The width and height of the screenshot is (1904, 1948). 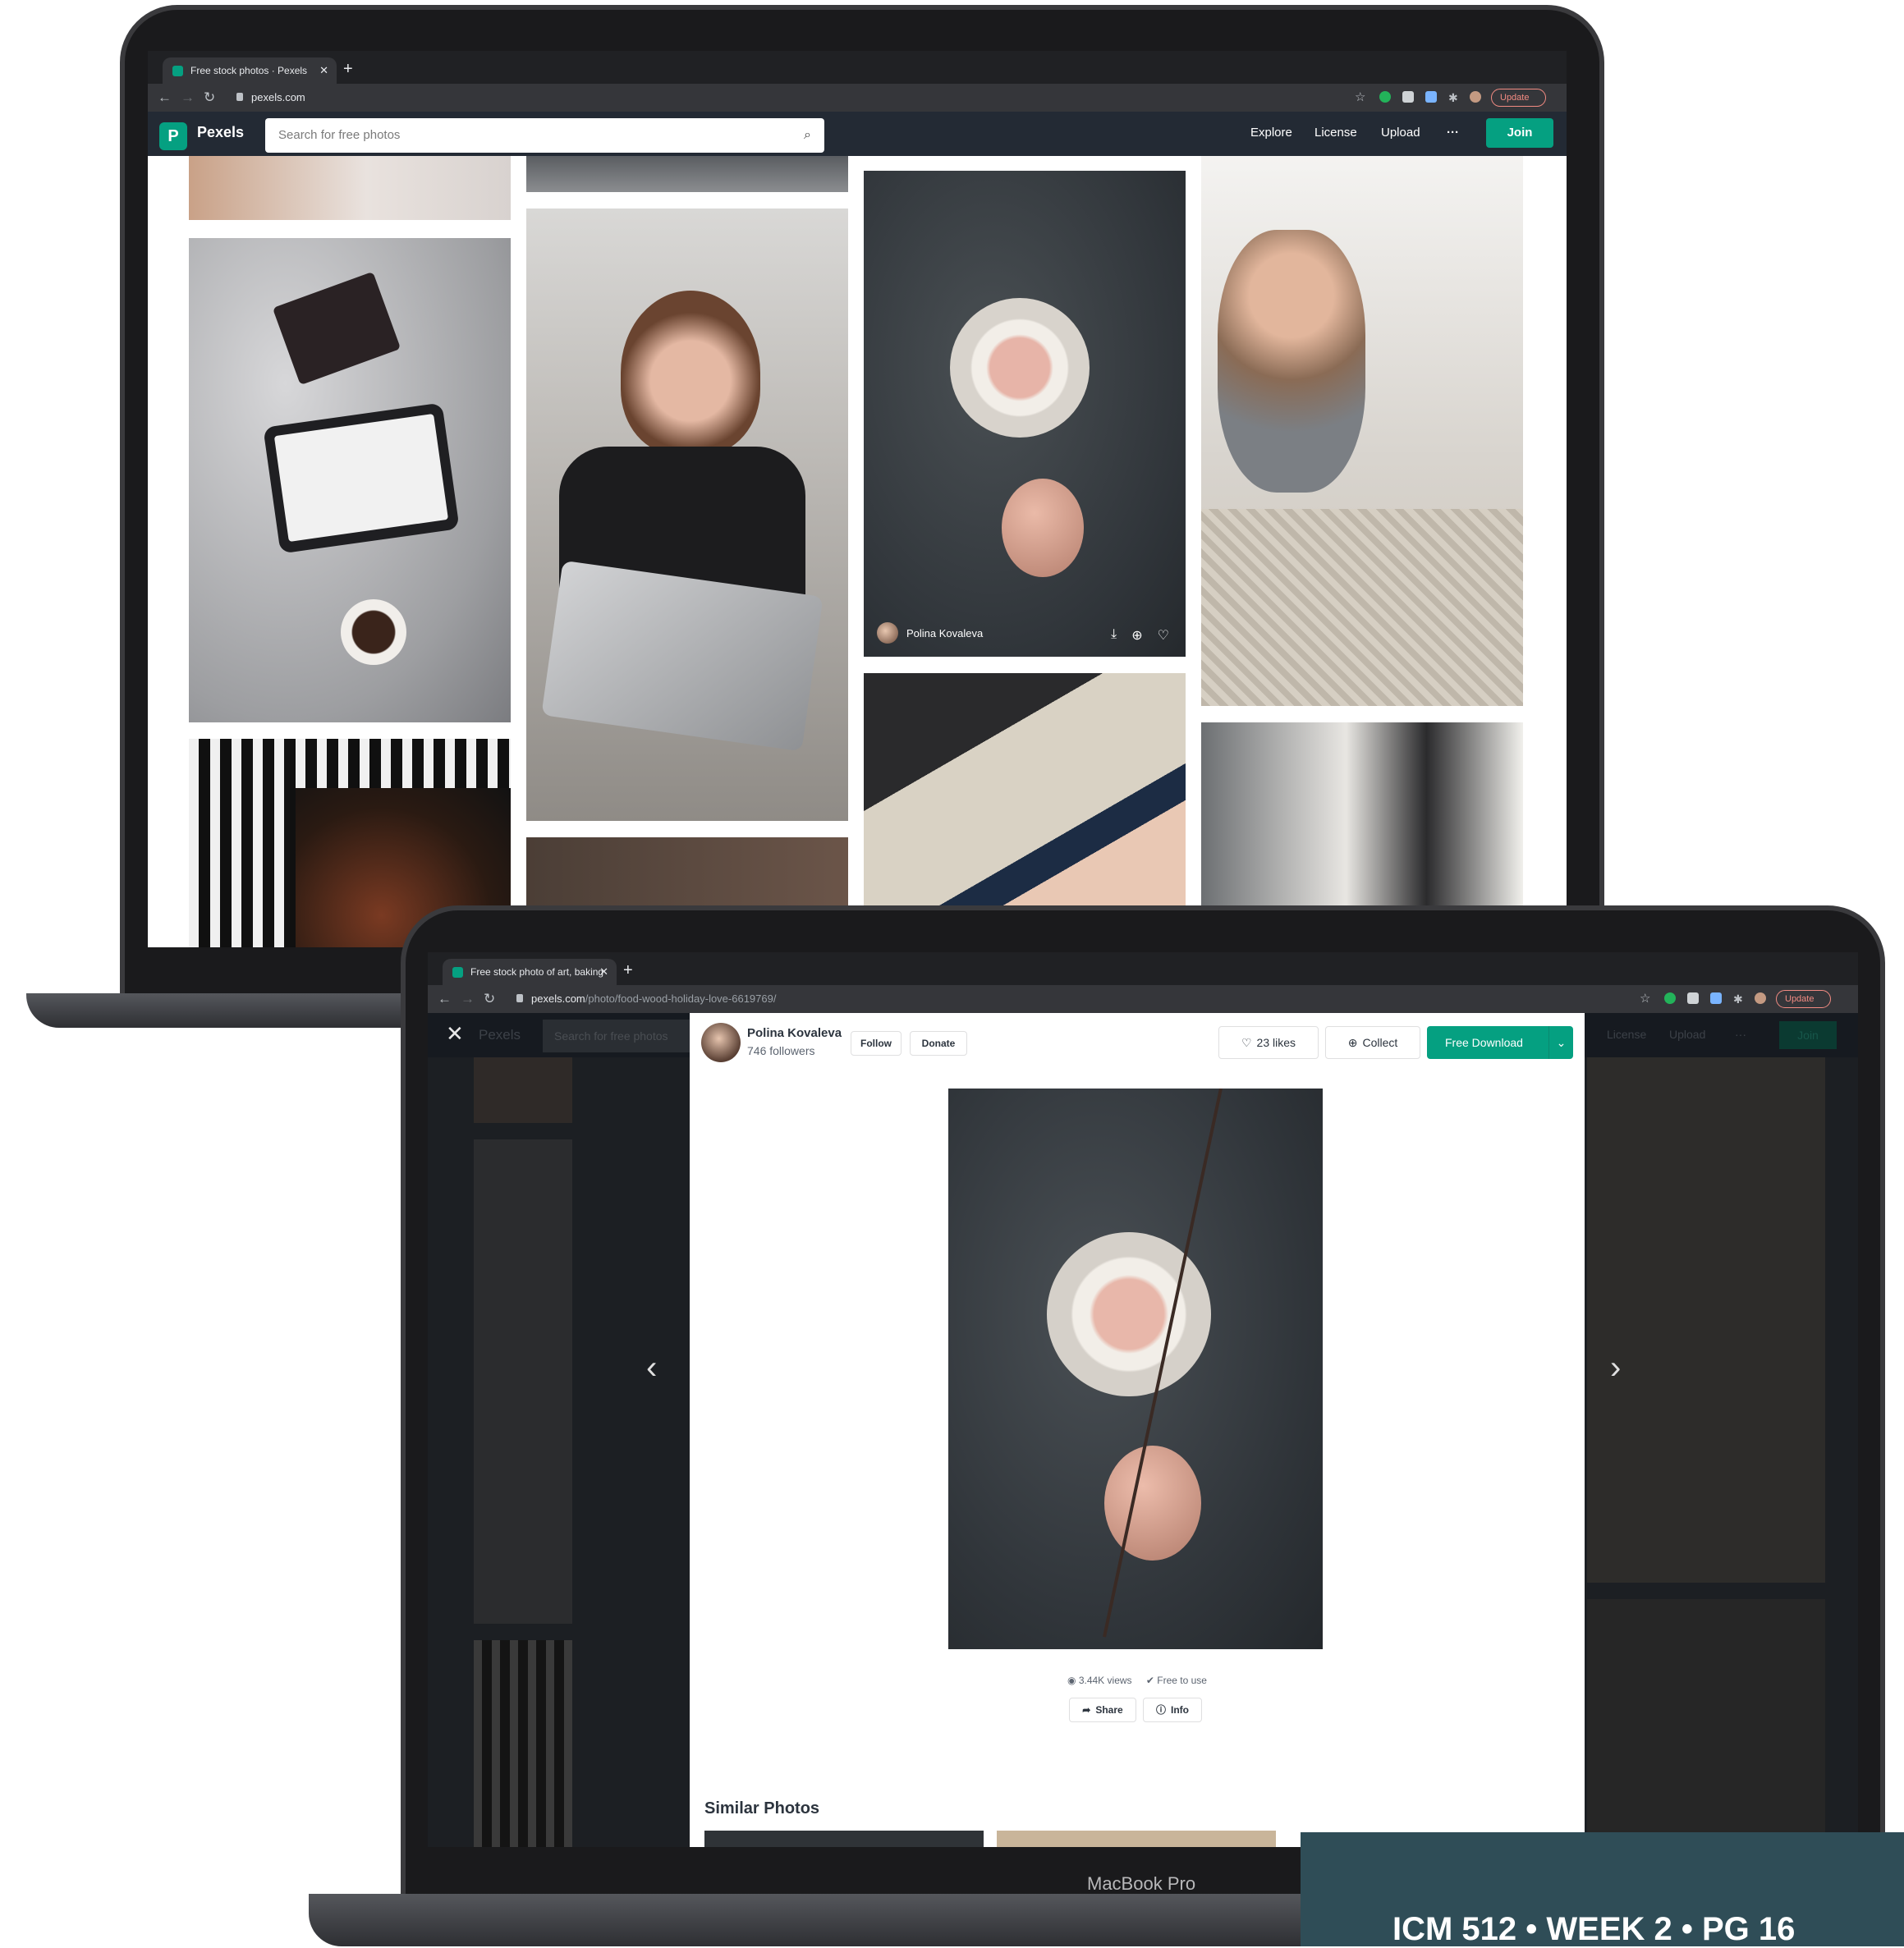 I want to click on chevron-right-icon: ›, so click(x=1615, y=1369).